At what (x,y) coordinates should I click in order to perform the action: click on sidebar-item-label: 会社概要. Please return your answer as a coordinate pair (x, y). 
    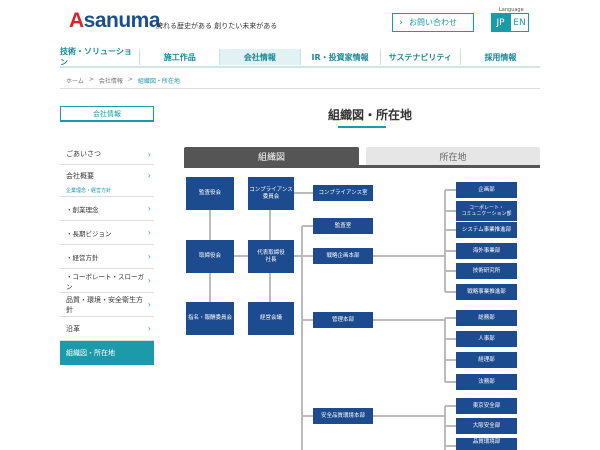
    Looking at the image, I should click on (80, 175).